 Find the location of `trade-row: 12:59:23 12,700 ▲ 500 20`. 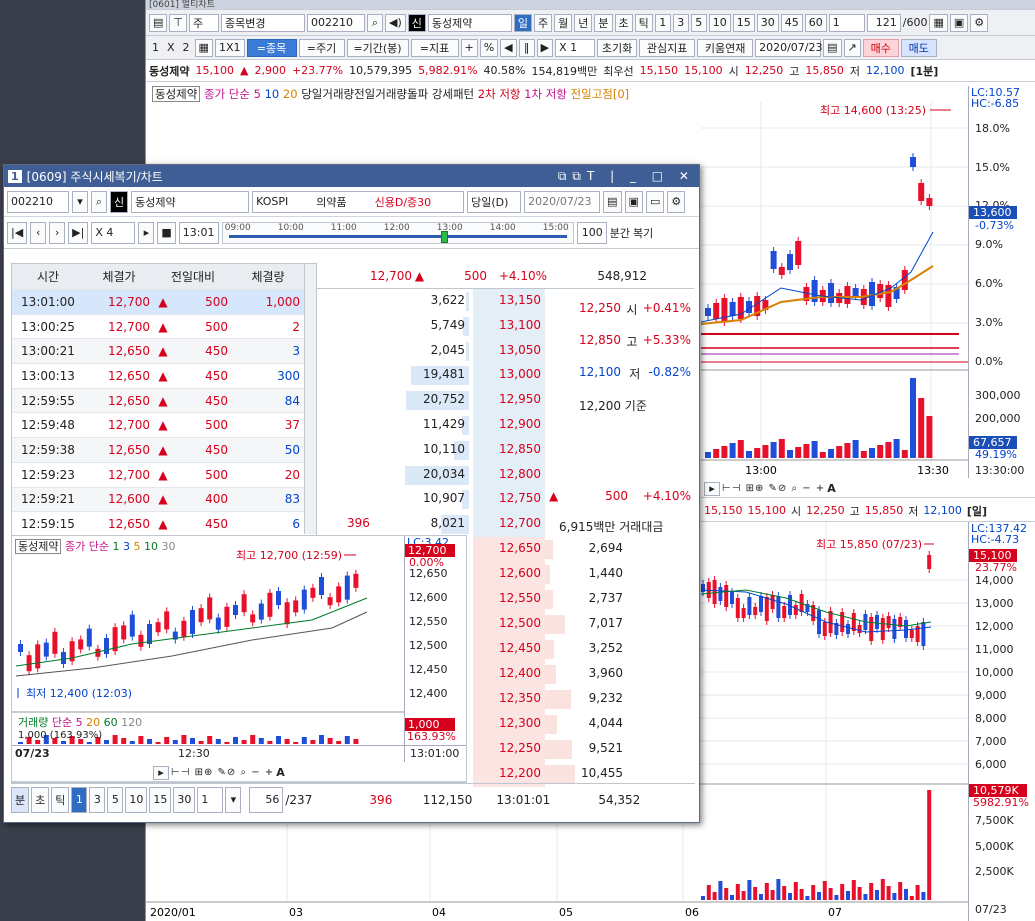

trade-row: 12:59:23 12,700 ▲ 500 20 is located at coordinates (164, 475).